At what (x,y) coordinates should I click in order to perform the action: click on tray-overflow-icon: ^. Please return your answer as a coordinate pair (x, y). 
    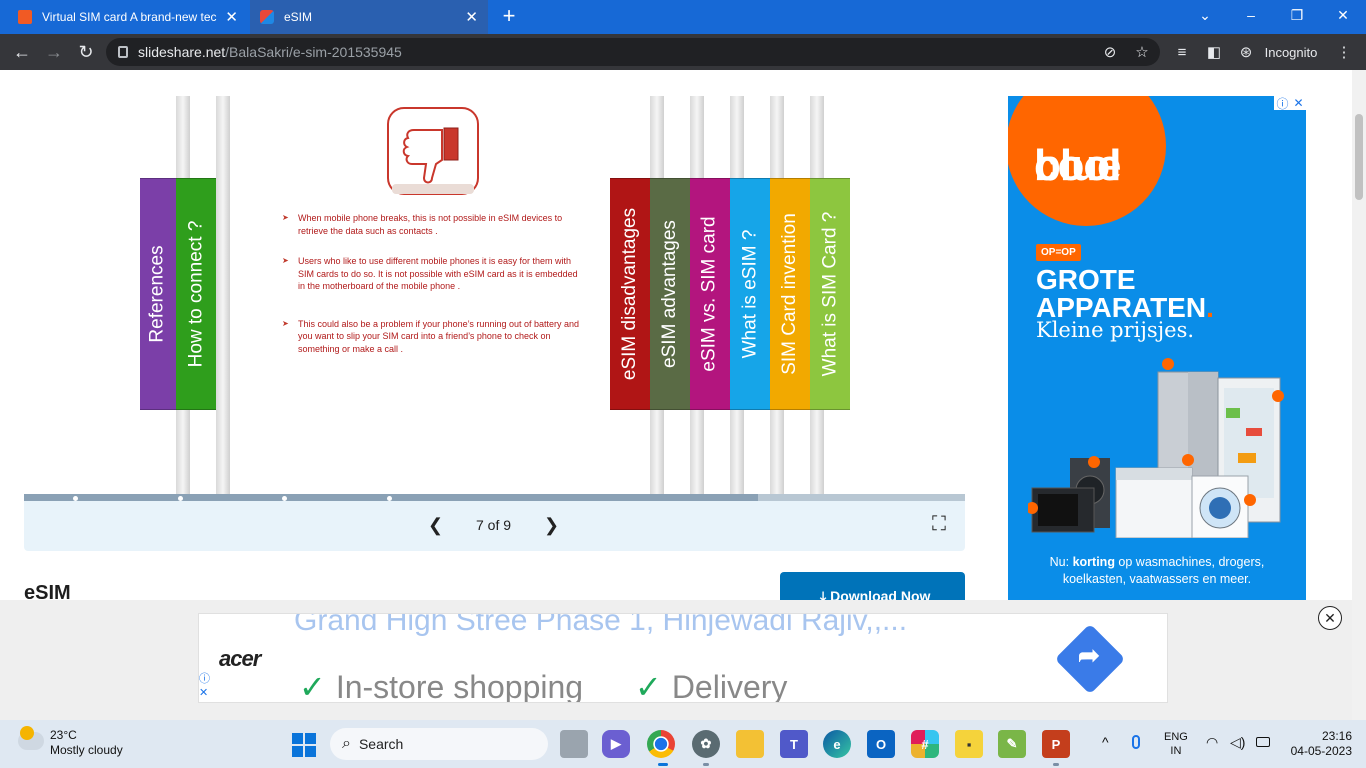
    Looking at the image, I should click on (1105, 742).